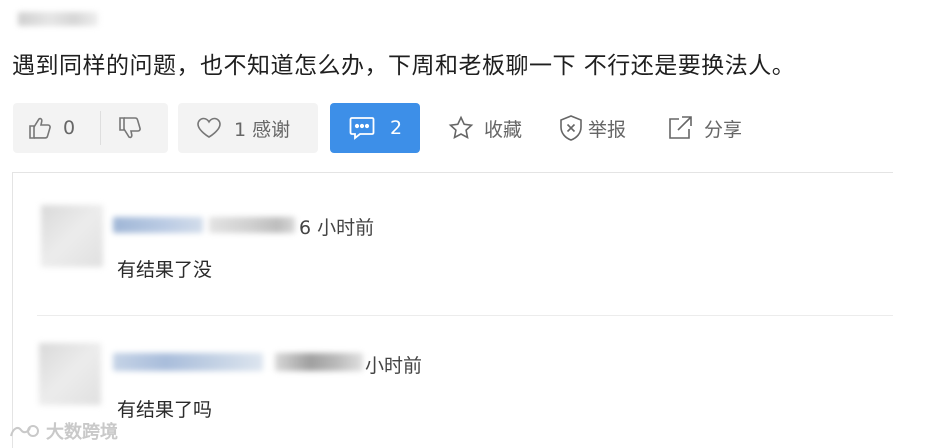  I want to click on like-count: 0, so click(69, 128).